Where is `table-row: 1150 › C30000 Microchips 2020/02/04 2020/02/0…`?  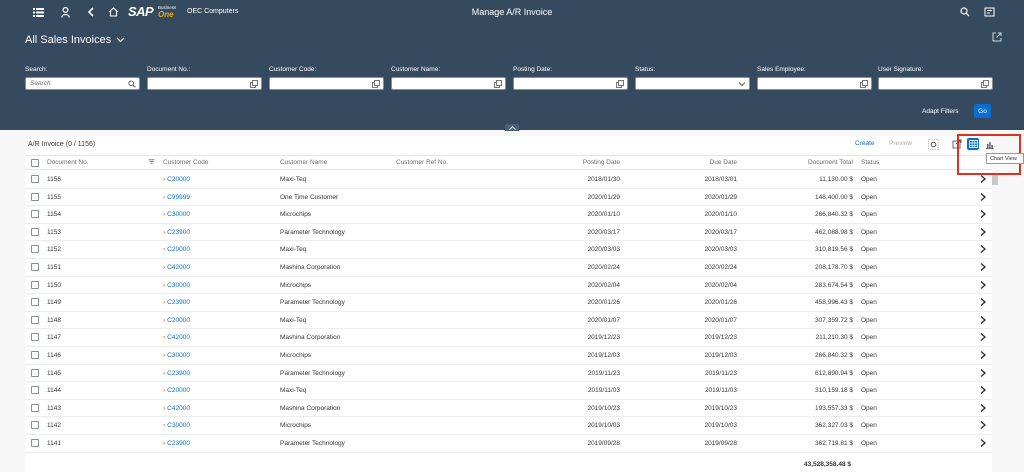
table-row: 1150 › C30000 Microchips 2020/02/04 2020/02/0… is located at coordinates (508, 286).